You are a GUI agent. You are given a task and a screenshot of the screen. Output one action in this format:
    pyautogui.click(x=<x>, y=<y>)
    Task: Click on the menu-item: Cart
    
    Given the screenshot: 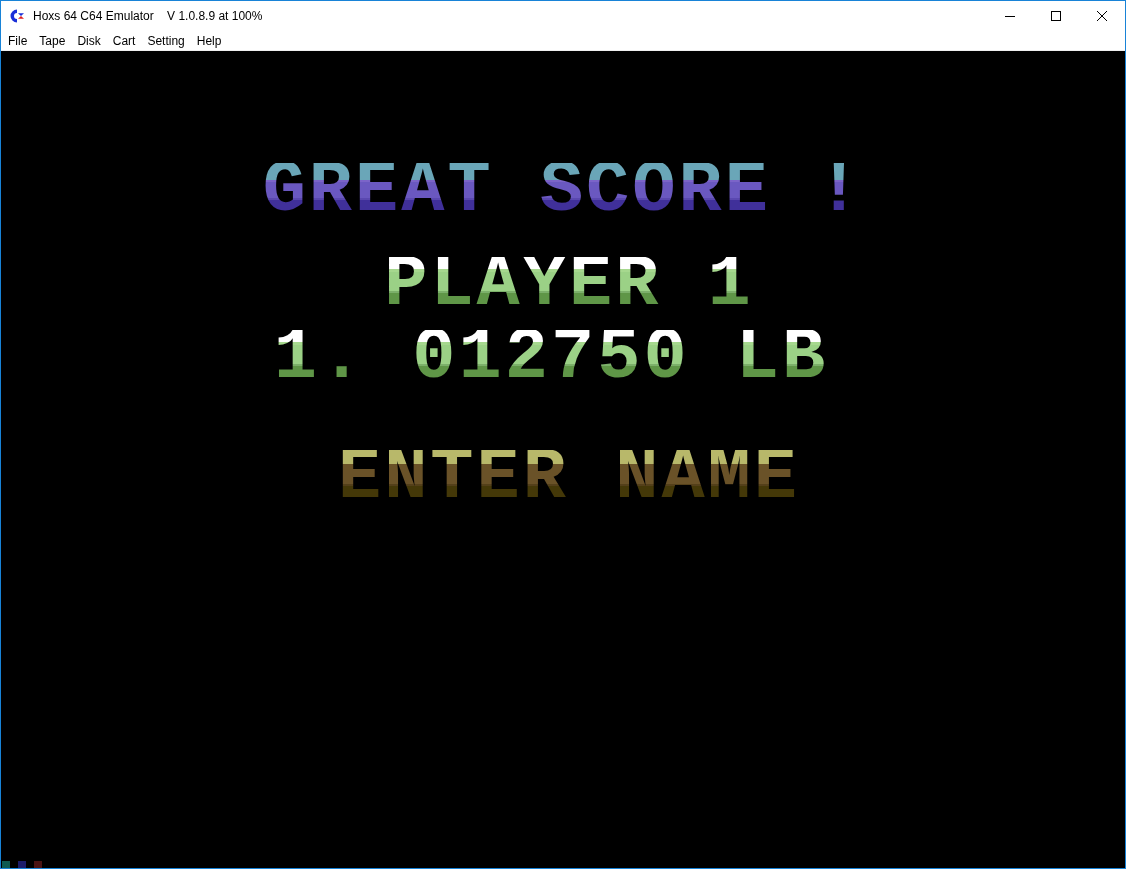 What is the action you would take?
    pyautogui.click(x=124, y=40)
    